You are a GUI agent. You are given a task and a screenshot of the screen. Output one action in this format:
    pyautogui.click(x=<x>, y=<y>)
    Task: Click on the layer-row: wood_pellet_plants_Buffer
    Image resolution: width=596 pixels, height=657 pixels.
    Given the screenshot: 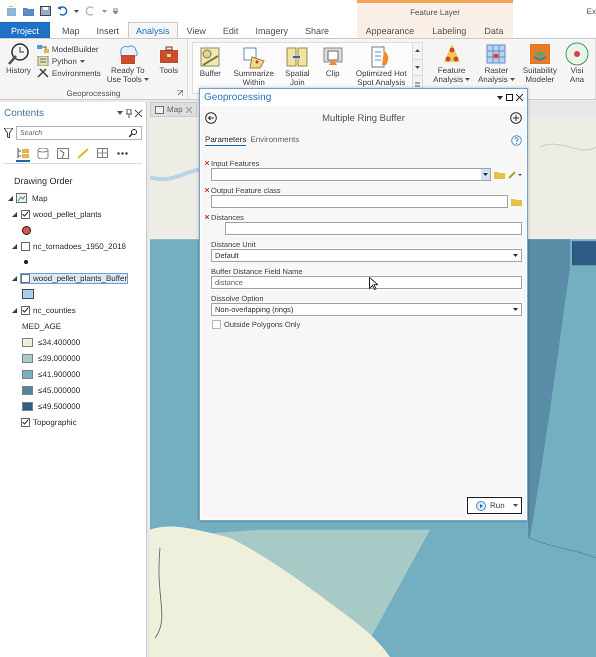 What is the action you would take?
    pyautogui.click(x=74, y=278)
    